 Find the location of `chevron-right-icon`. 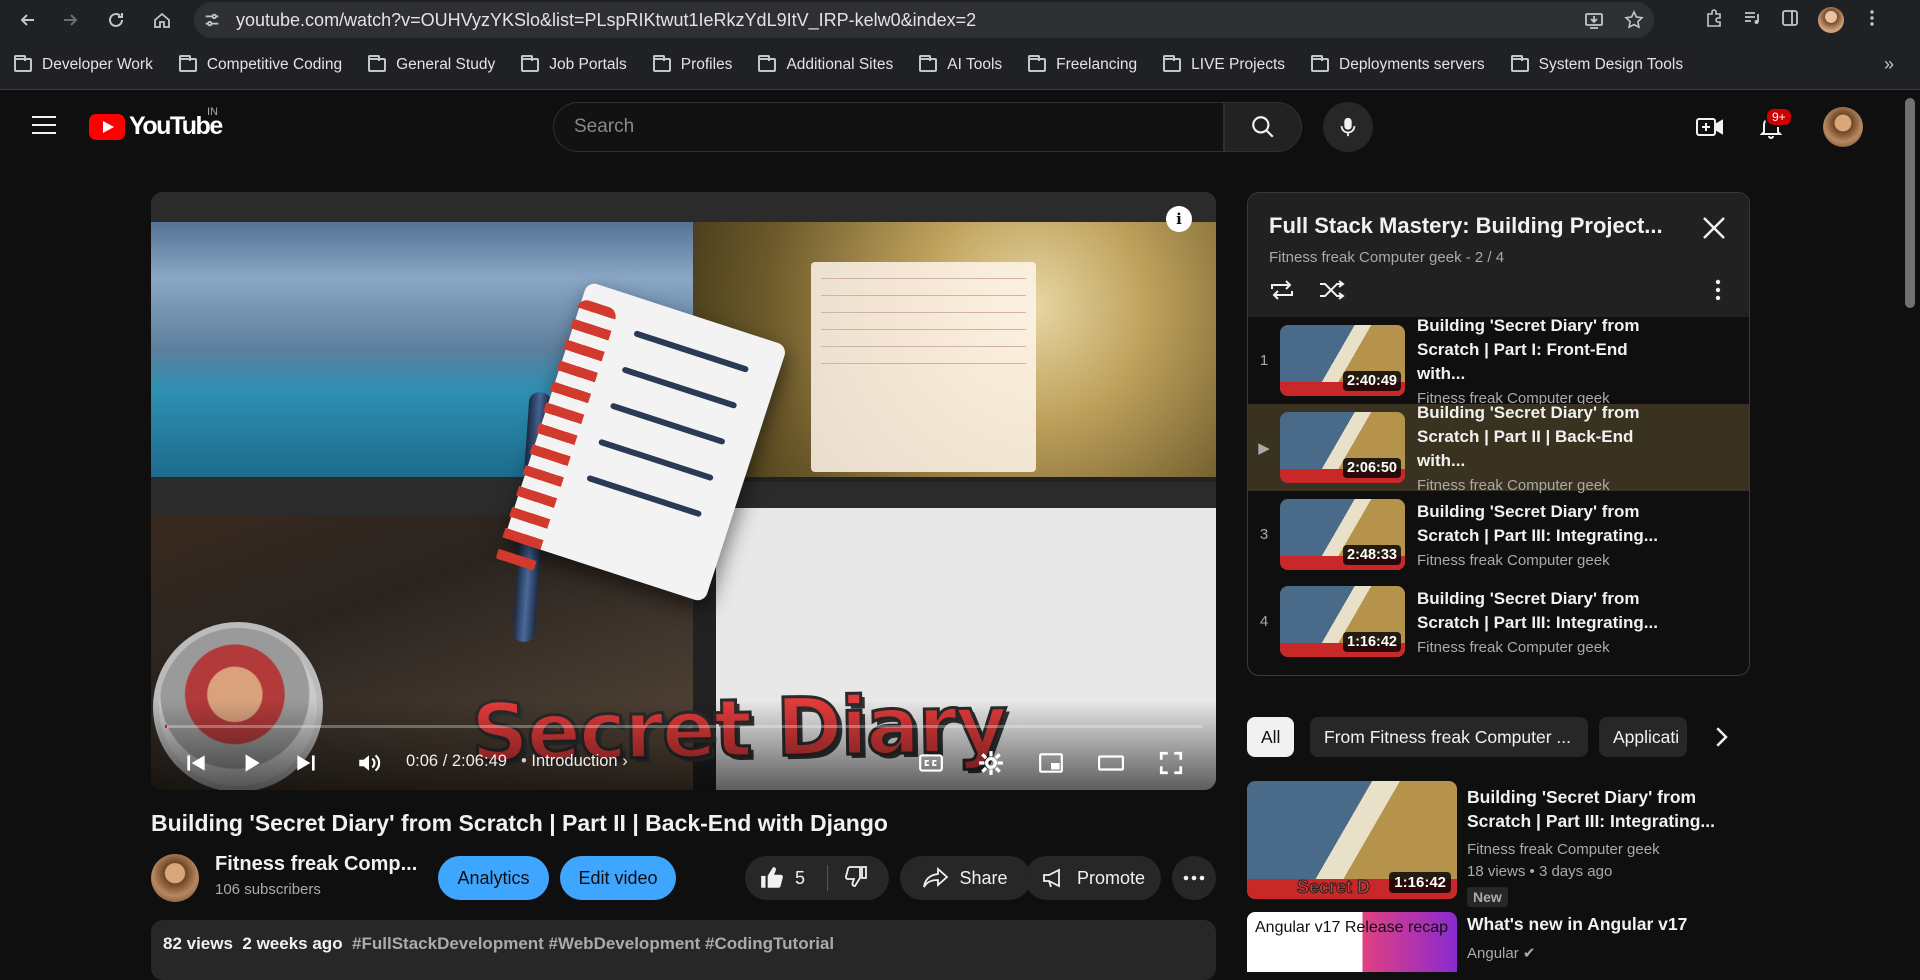

chevron-right-icon is located at coordinates (1721, 737).